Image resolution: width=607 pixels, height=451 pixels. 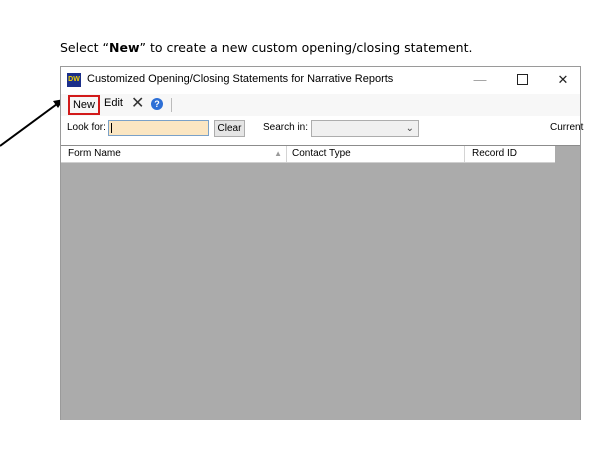 I want to click on column-header-contact-type: Contact Type, so click(x=376, y=154).